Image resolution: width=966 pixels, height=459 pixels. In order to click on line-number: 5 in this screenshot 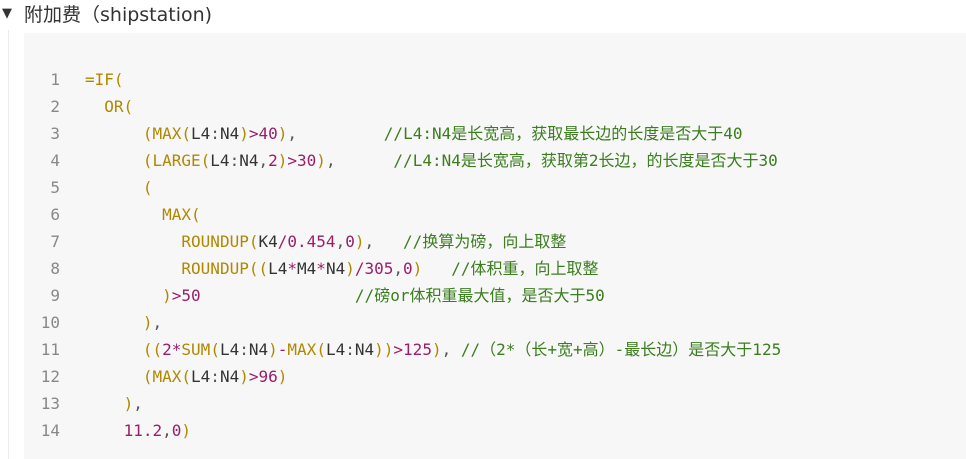, I will do `click(55, 187)`.